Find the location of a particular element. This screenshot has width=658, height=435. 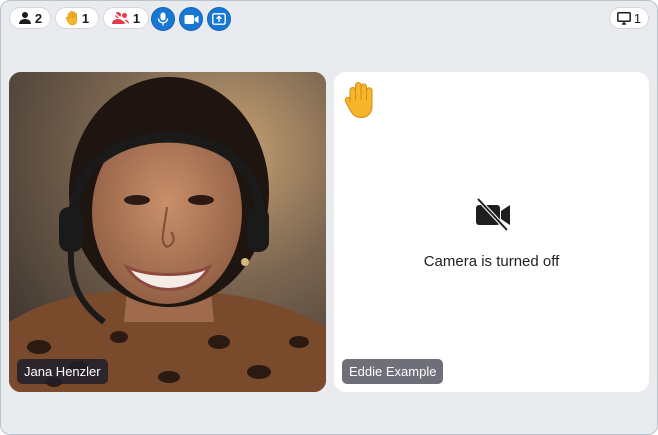

person-icon is located at coordinates (24, 18).